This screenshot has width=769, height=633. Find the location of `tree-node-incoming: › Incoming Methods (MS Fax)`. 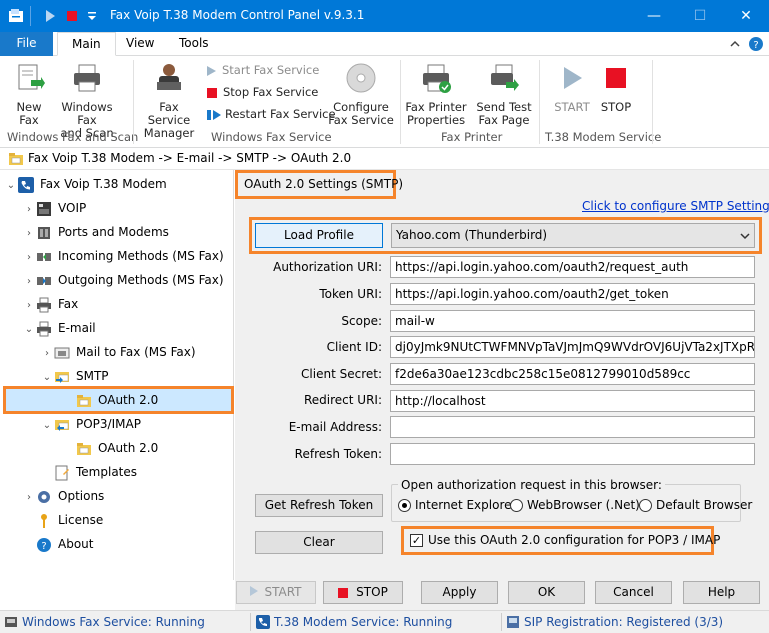

tree-node-incoming: › Incoming Methods (MS Fax) is located at coordinates (123, 256).